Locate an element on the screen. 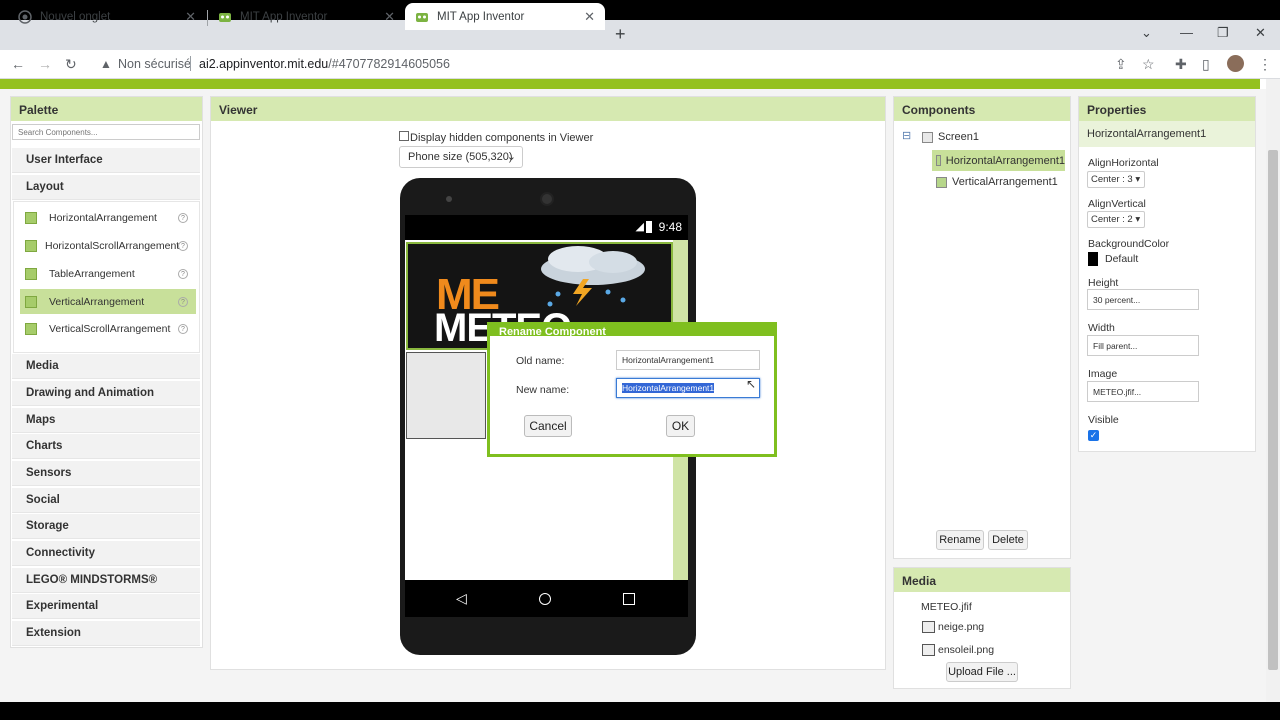  phone-size-select: Phone size (505,320) ⌄ is located at coordinates (461, 157).